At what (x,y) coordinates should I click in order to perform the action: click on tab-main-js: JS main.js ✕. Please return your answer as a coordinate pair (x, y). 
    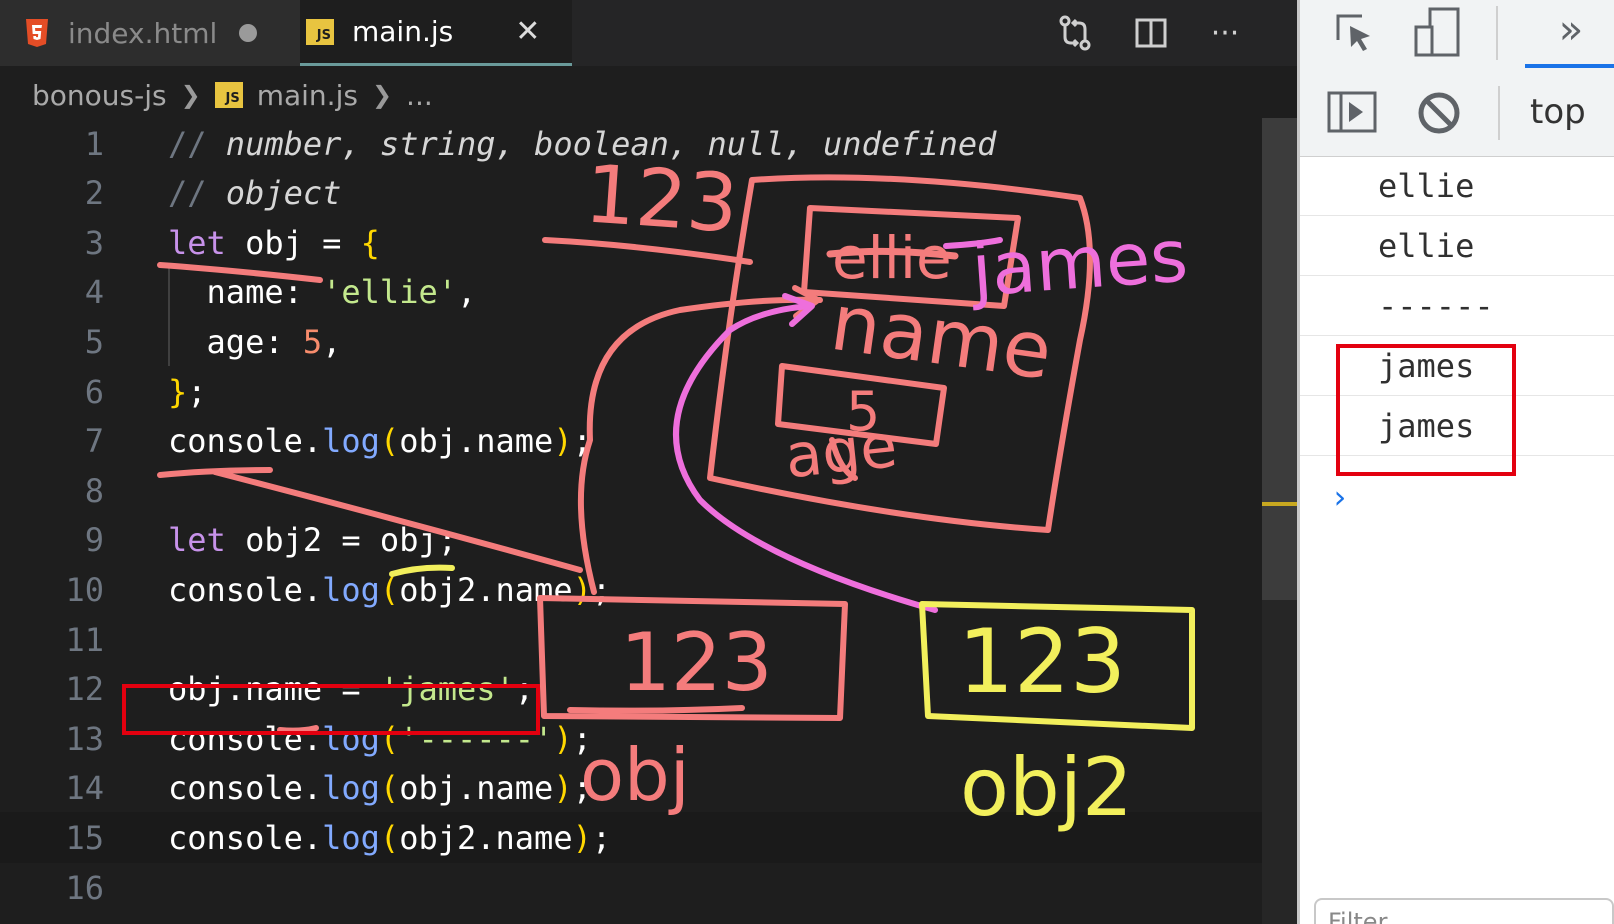
    Looking at the image, I should click on (436, 33).